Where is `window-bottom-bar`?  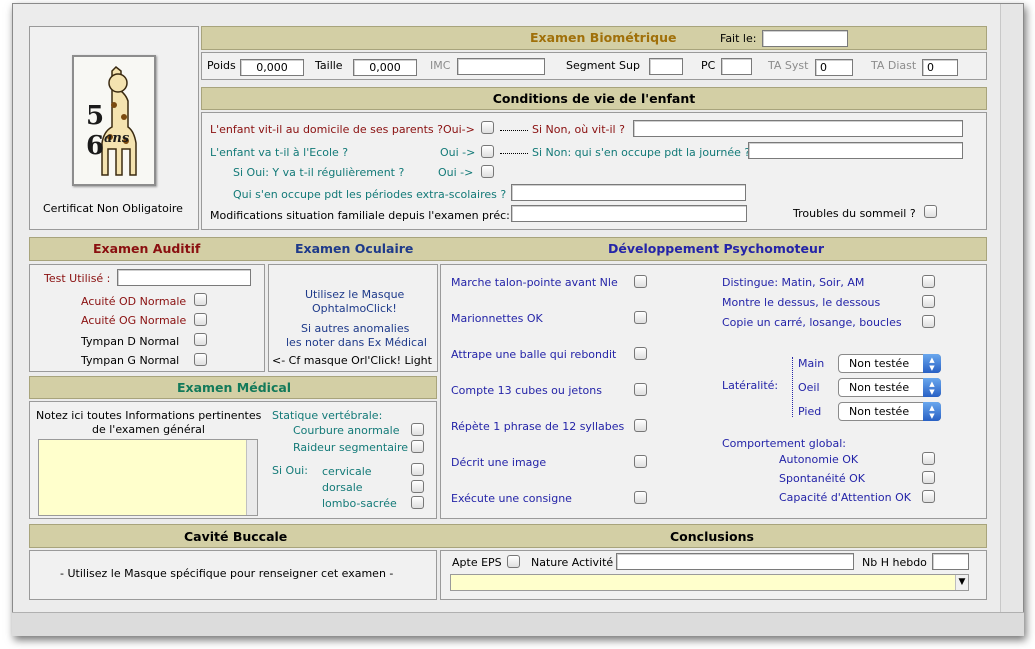
window-bottom-bar is located at coordinates (518, 624).